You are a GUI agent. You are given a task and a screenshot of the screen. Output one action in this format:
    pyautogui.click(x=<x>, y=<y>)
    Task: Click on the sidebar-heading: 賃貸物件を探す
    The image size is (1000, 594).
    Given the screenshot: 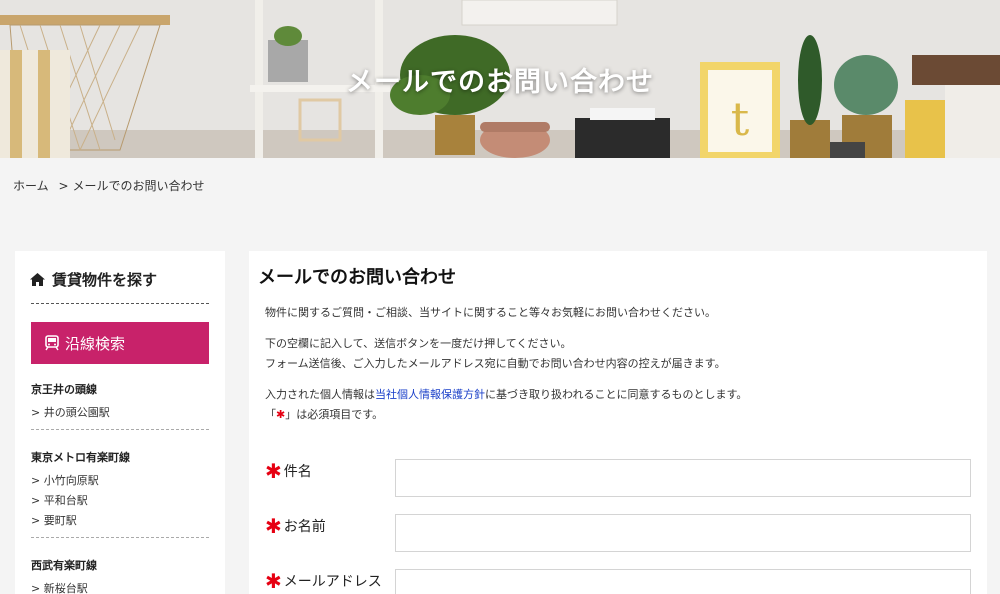 What is the action you would take?
    pyautogui.click(x=93, y=279)
    